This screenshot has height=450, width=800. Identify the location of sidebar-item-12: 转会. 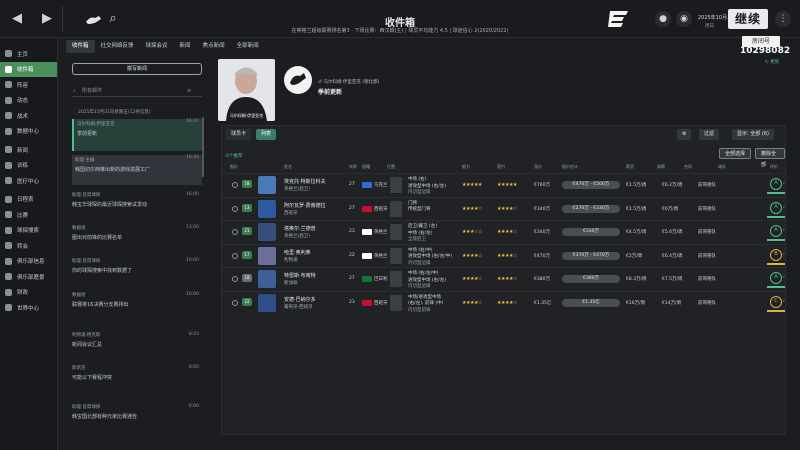
(28, 246).